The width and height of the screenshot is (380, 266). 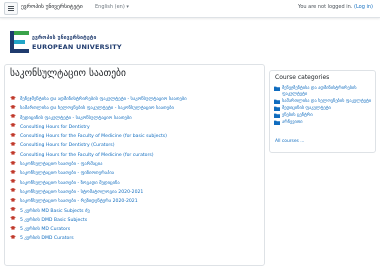 I want to click on course-link: საკონსულტაციო საათები - ზოგადი მედიცინა, so click(x=70, y=183).